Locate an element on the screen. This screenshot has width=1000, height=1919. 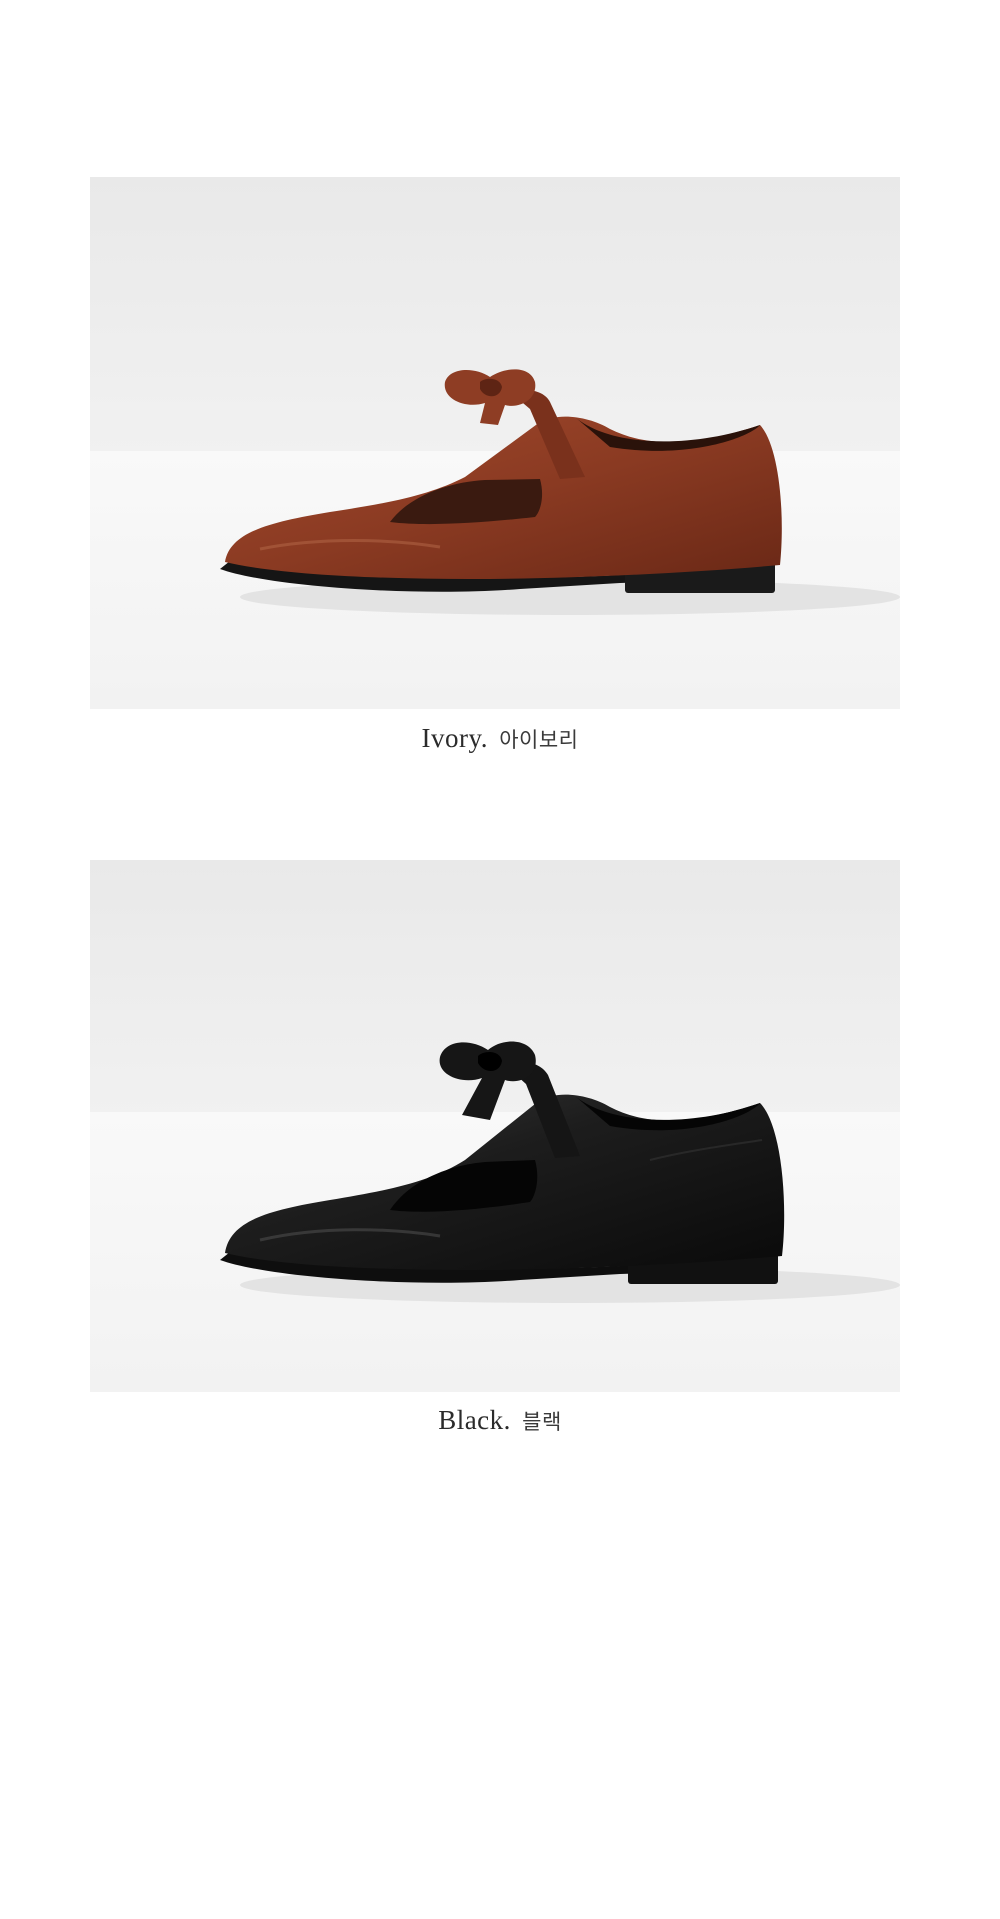
caption-korean: 블랙 is located at coordinates (542, 1422).